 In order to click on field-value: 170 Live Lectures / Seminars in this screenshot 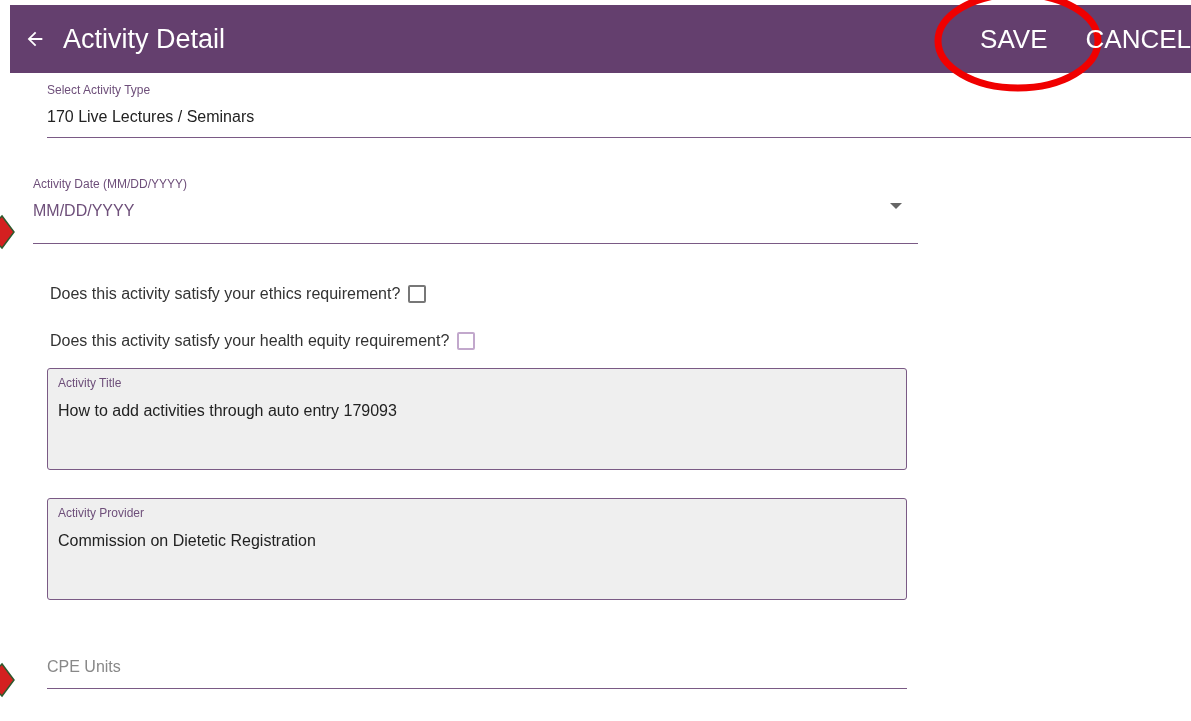, I will do `click(151, 117)`.